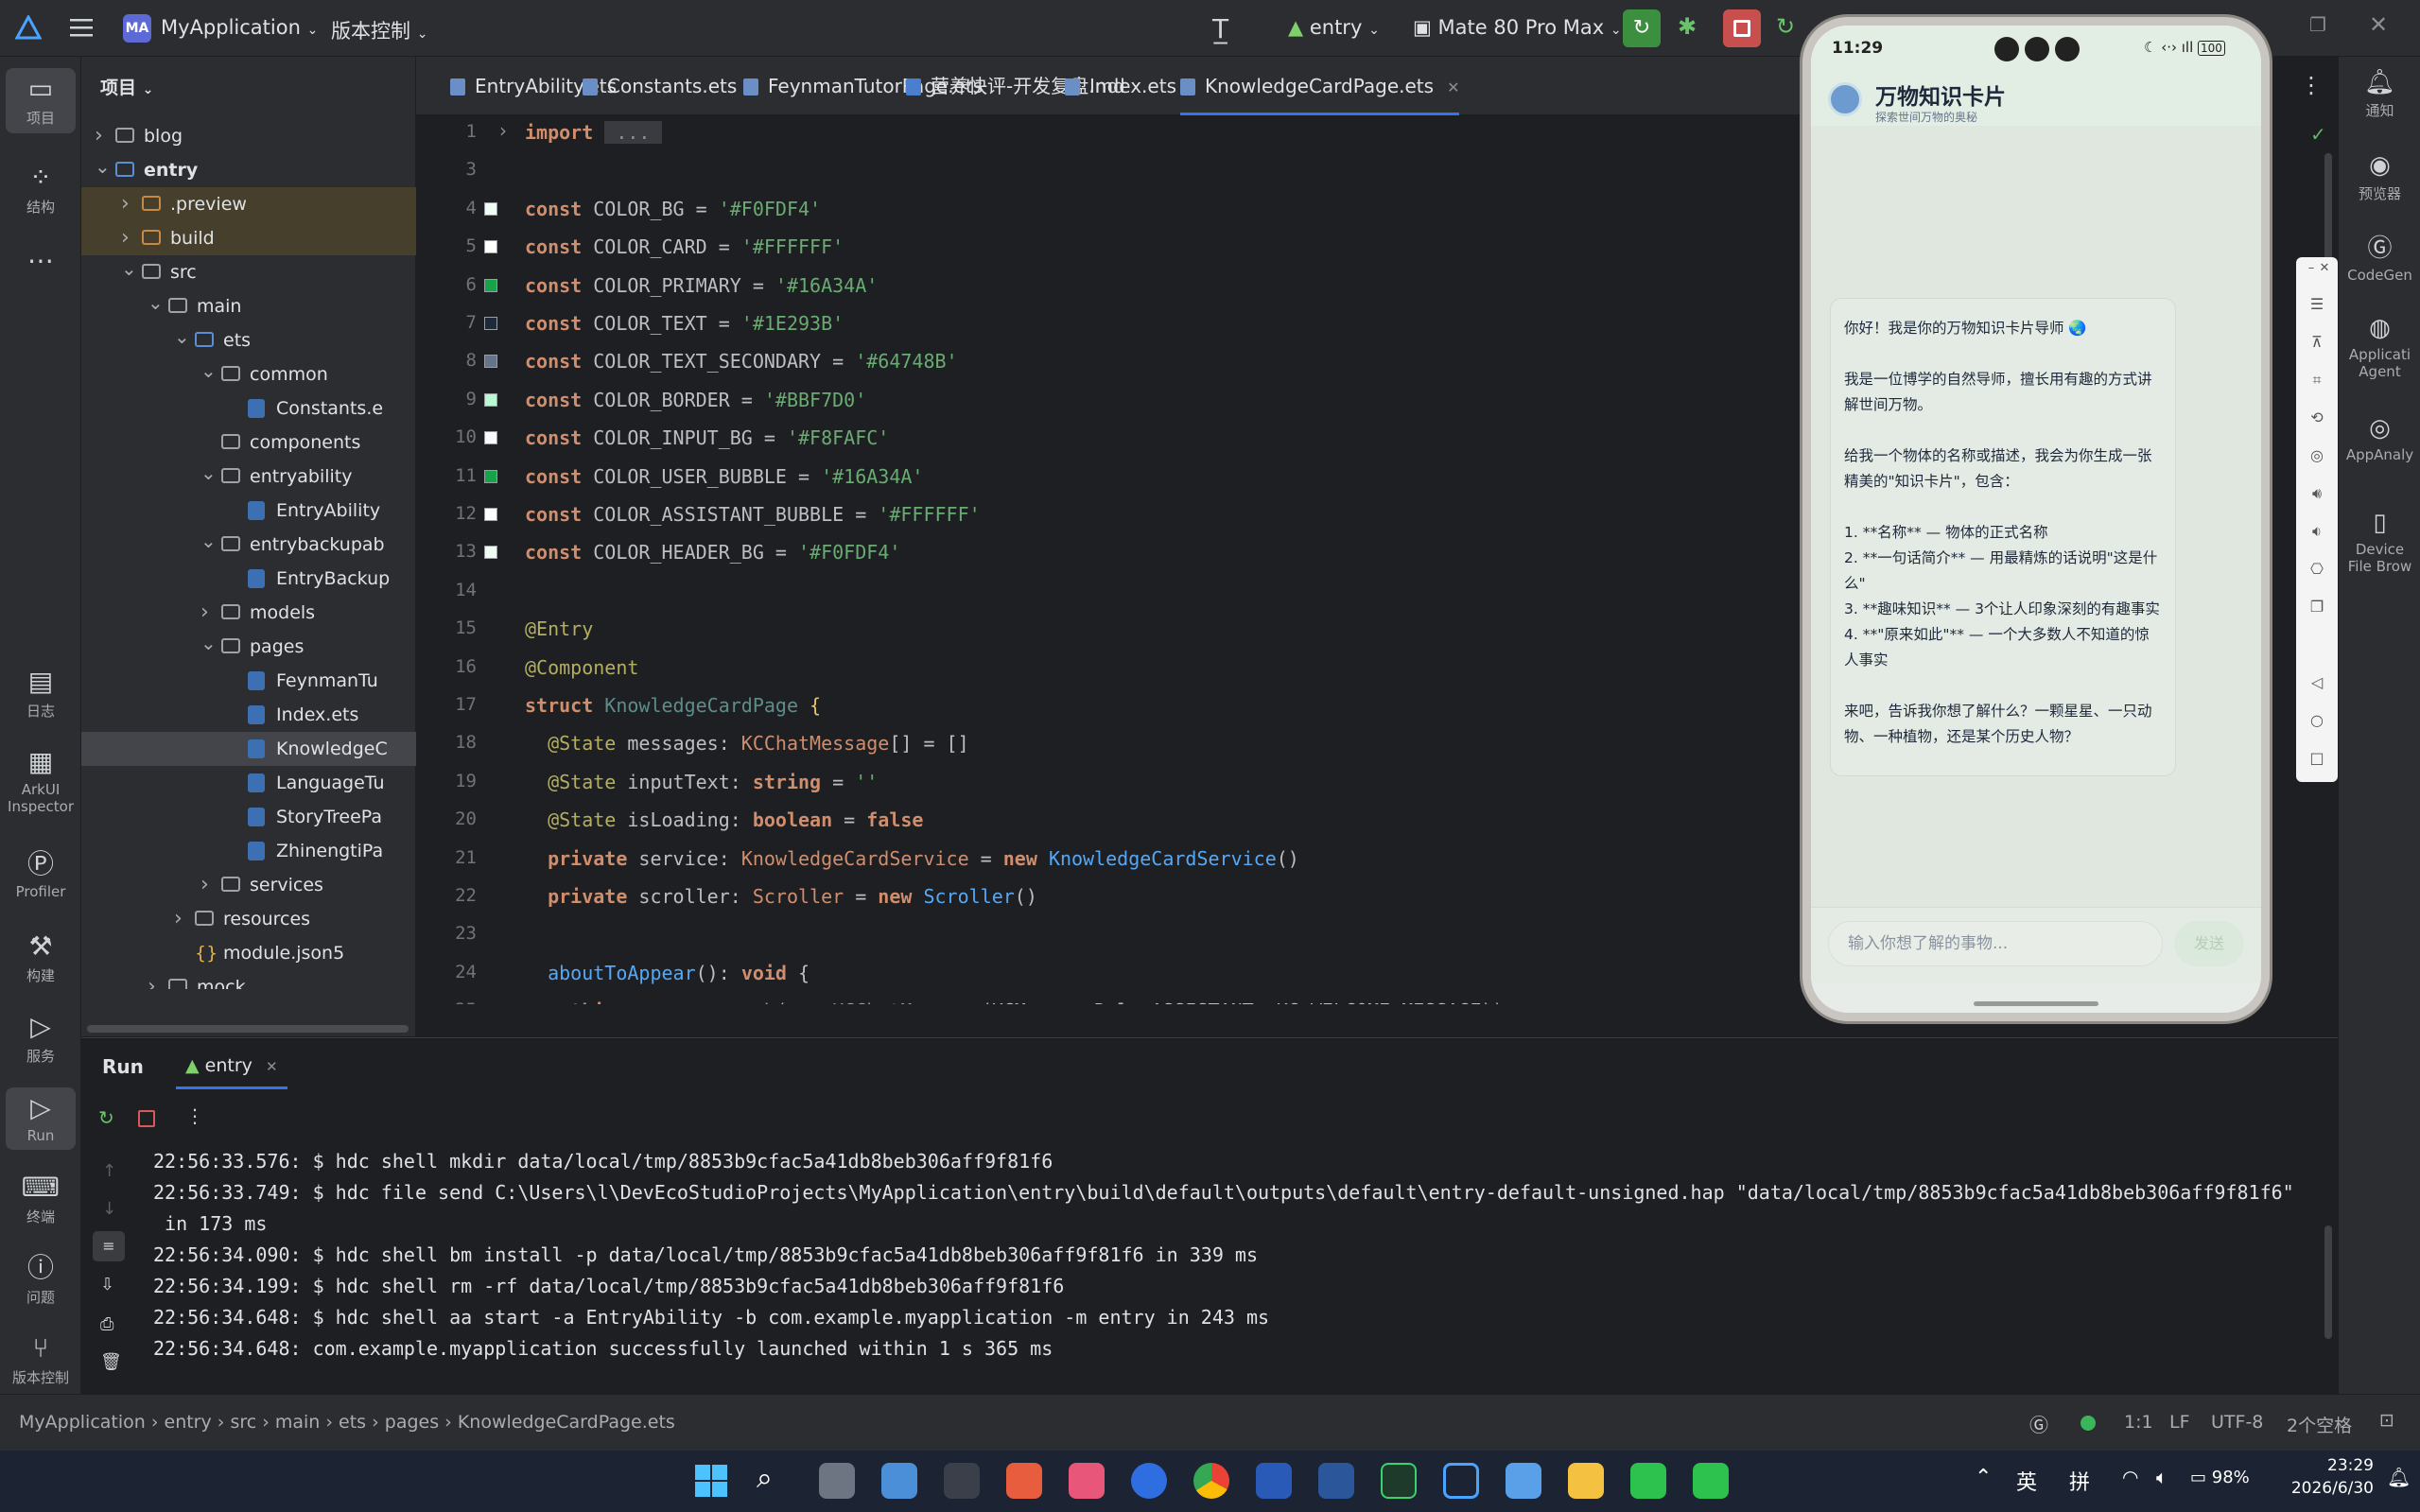 This screenshot has width=2420, height=1512. Describe the element at coordinates (41, 875) in the screenshot. I see `tool-profiler: Ⓟ Profiler` at that location.